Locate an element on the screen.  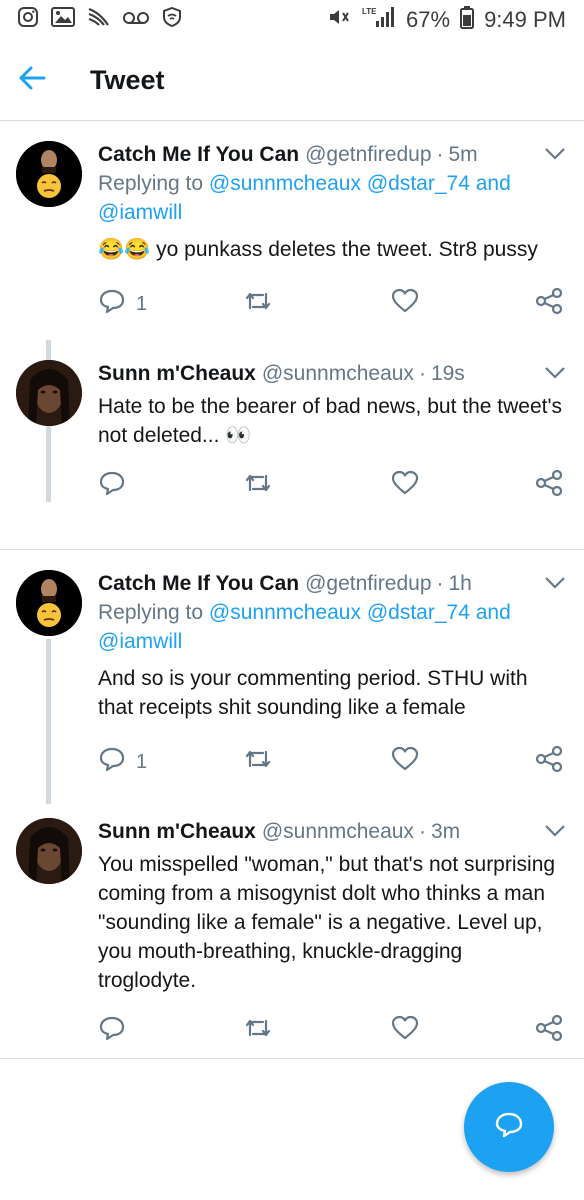
tweet-header: Catch Me If You Can @getnfiredup · 5m is located at coordinates (331, 155).